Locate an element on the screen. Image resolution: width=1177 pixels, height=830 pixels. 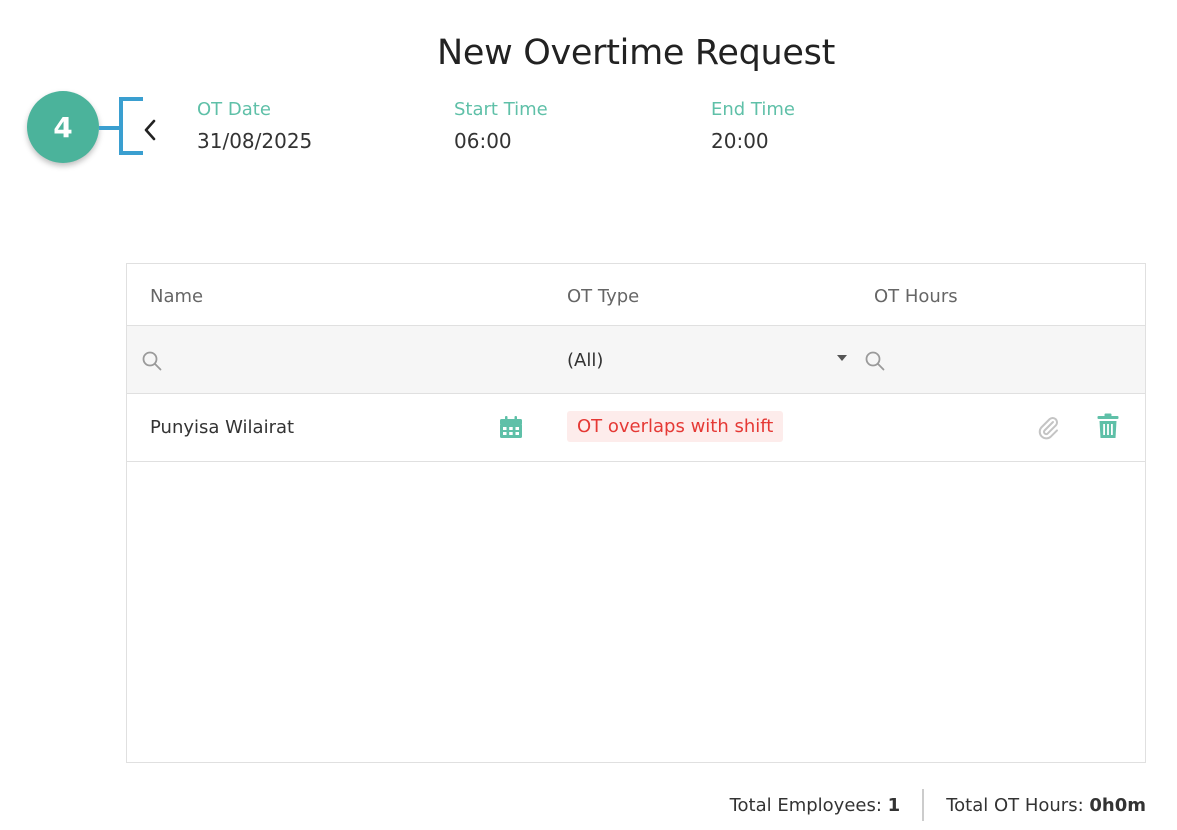
total-ot-hours-value: 0h0m is located at coordinates (1117, 805).